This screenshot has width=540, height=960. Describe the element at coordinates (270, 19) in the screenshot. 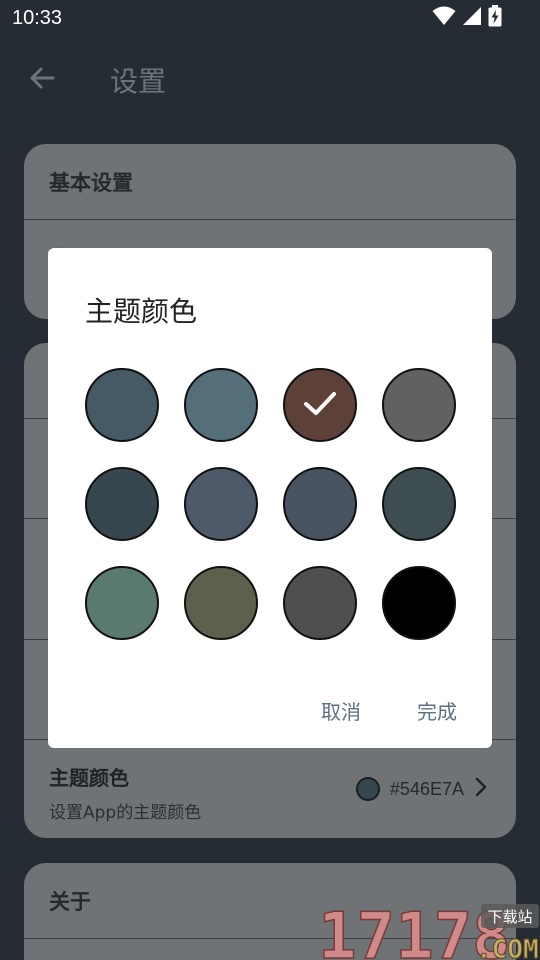

I see `status-bar: 10:33` at that location.